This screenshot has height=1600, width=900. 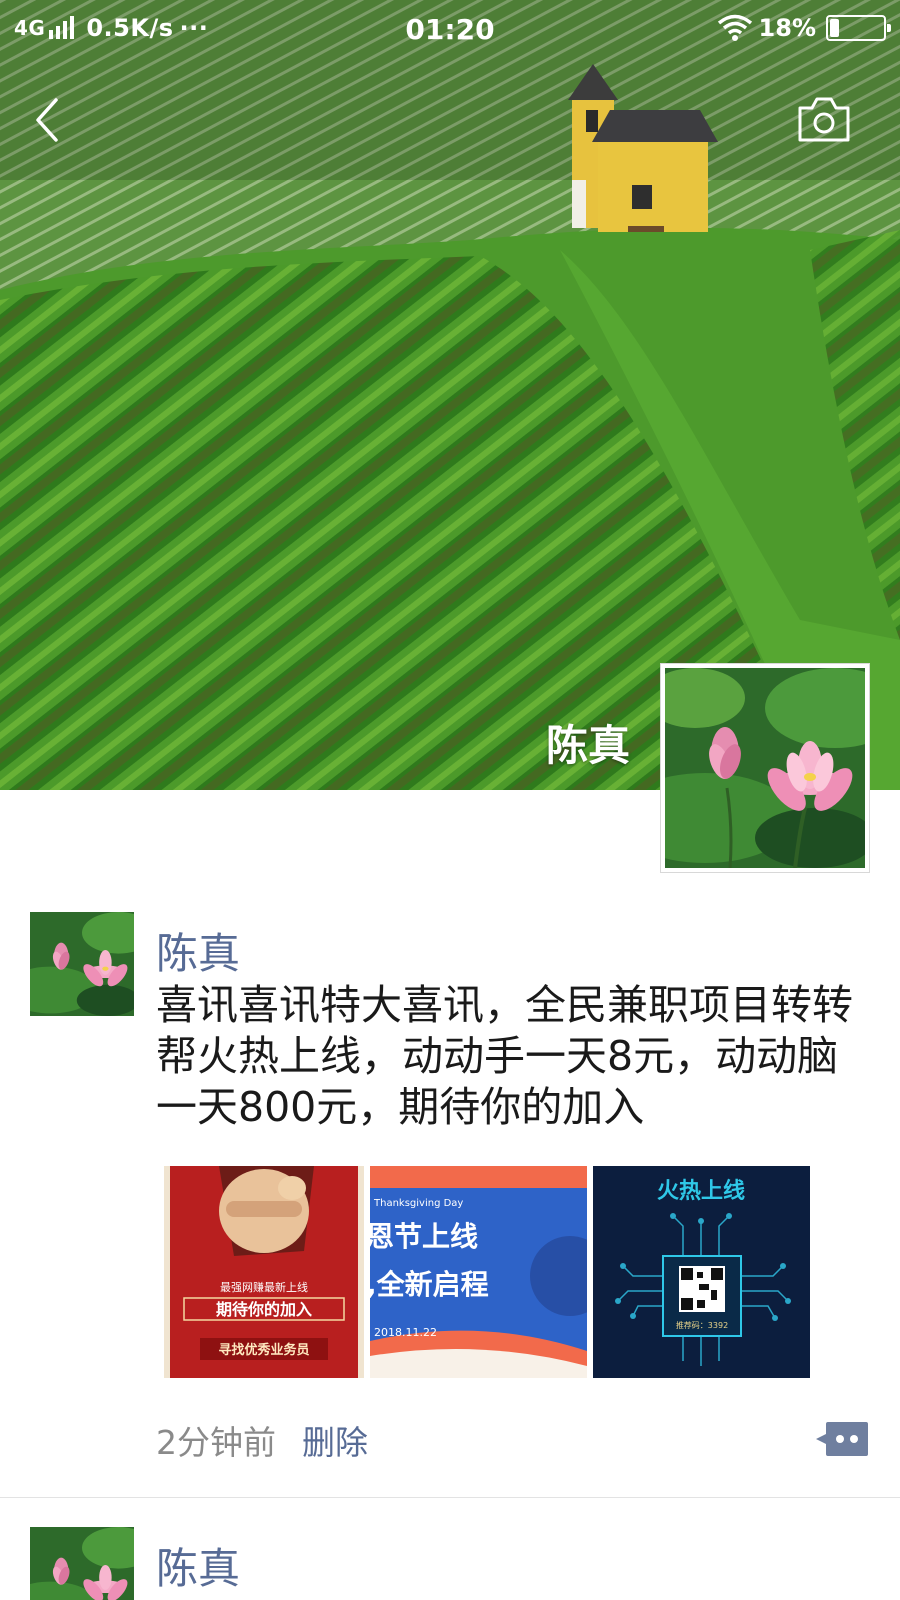 I want to click on poster-2-line-1: Thanksgiving Day, so click(x=418, y=1203).